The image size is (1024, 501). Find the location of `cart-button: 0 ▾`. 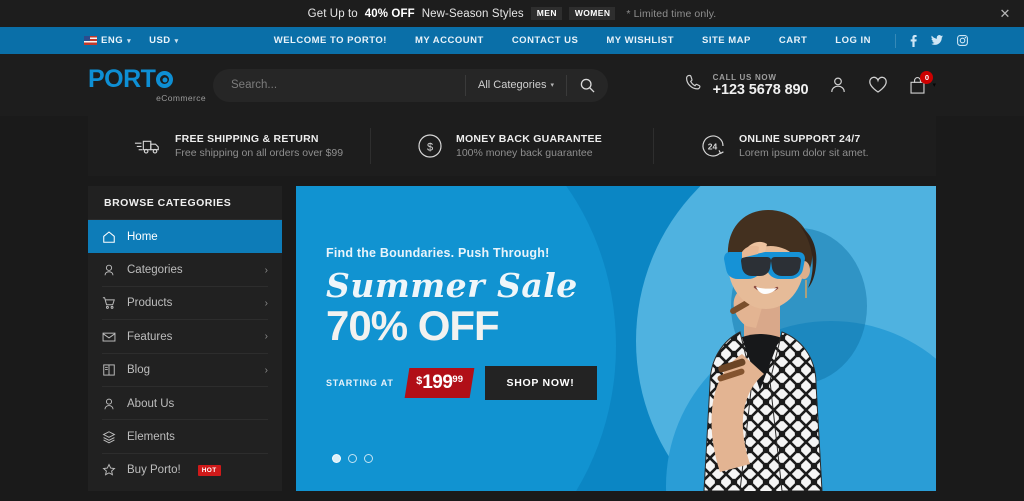

cart-button: 0 ▾ is located at coordinates (922, 82).